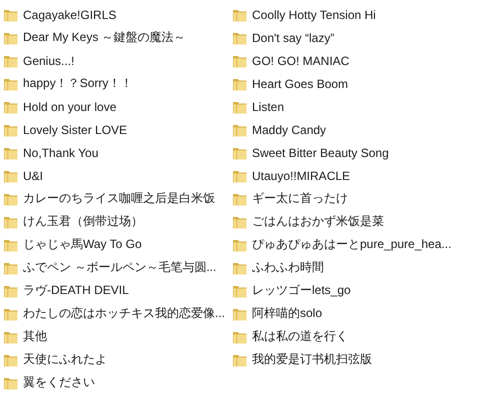 Image resolution: width=480 pixels, height=415 pixels. I want to click on folder-item: じゃじゃ馬Way To Go, so click(117, 244).